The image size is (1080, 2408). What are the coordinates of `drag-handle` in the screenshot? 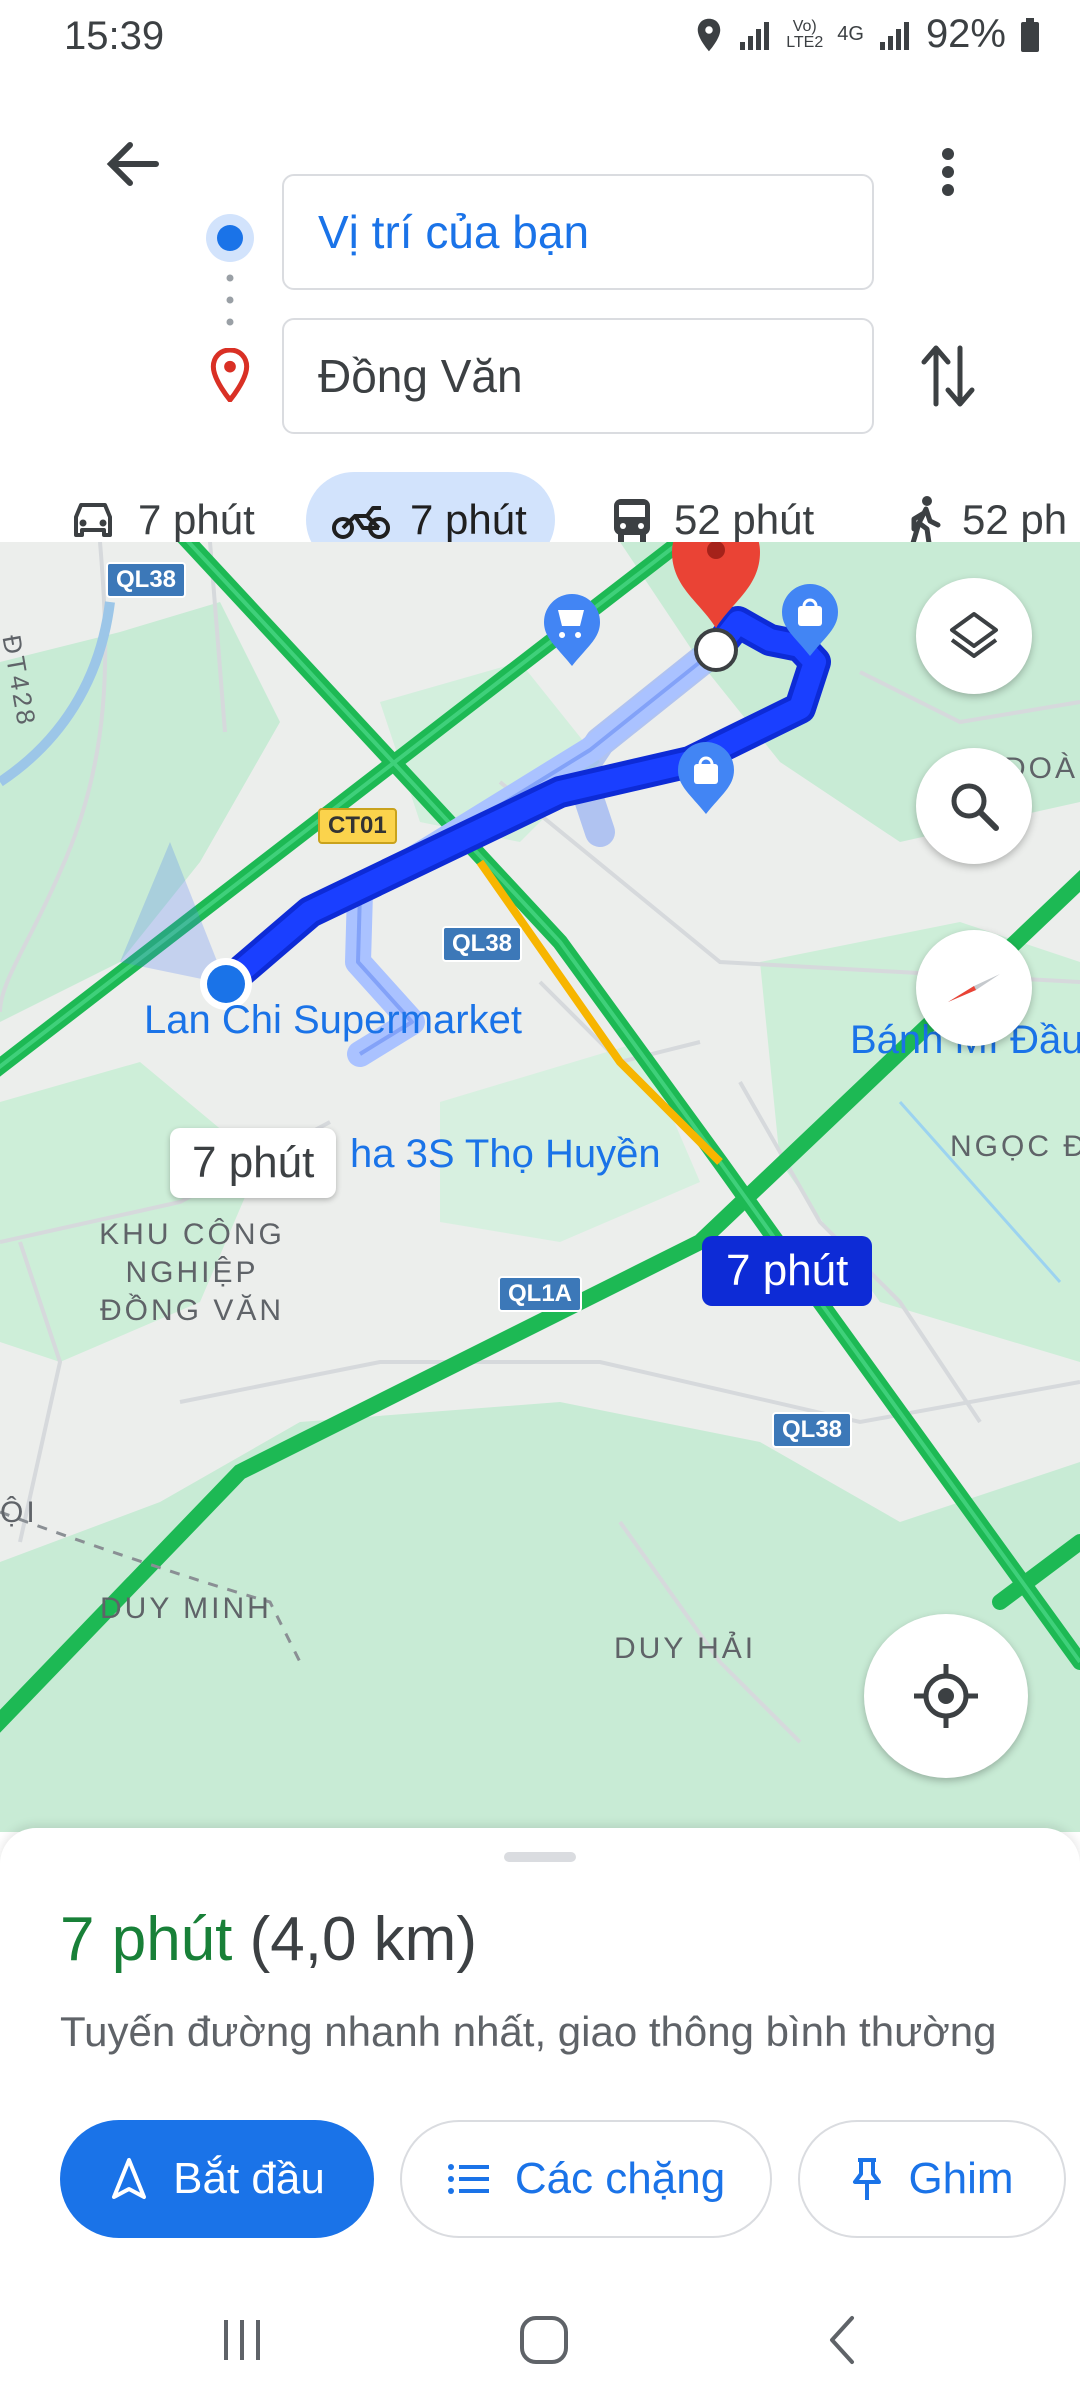 It's located at (540, 1857).